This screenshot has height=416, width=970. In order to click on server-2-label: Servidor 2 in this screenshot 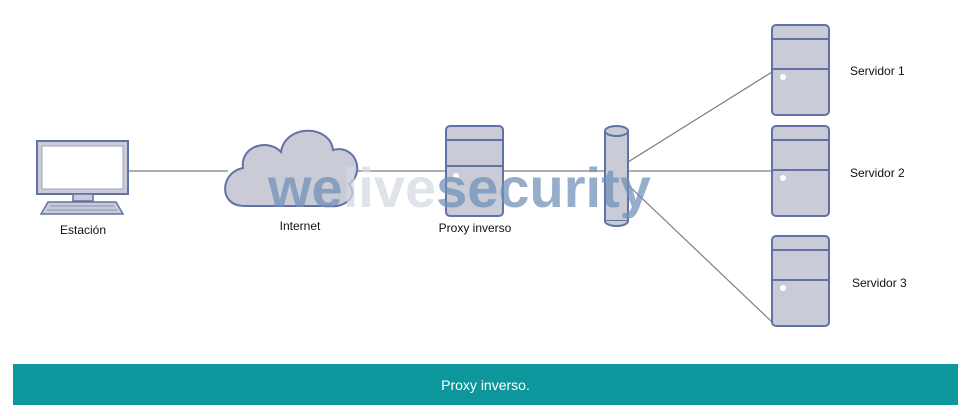, I will do `click(877, 173)`.